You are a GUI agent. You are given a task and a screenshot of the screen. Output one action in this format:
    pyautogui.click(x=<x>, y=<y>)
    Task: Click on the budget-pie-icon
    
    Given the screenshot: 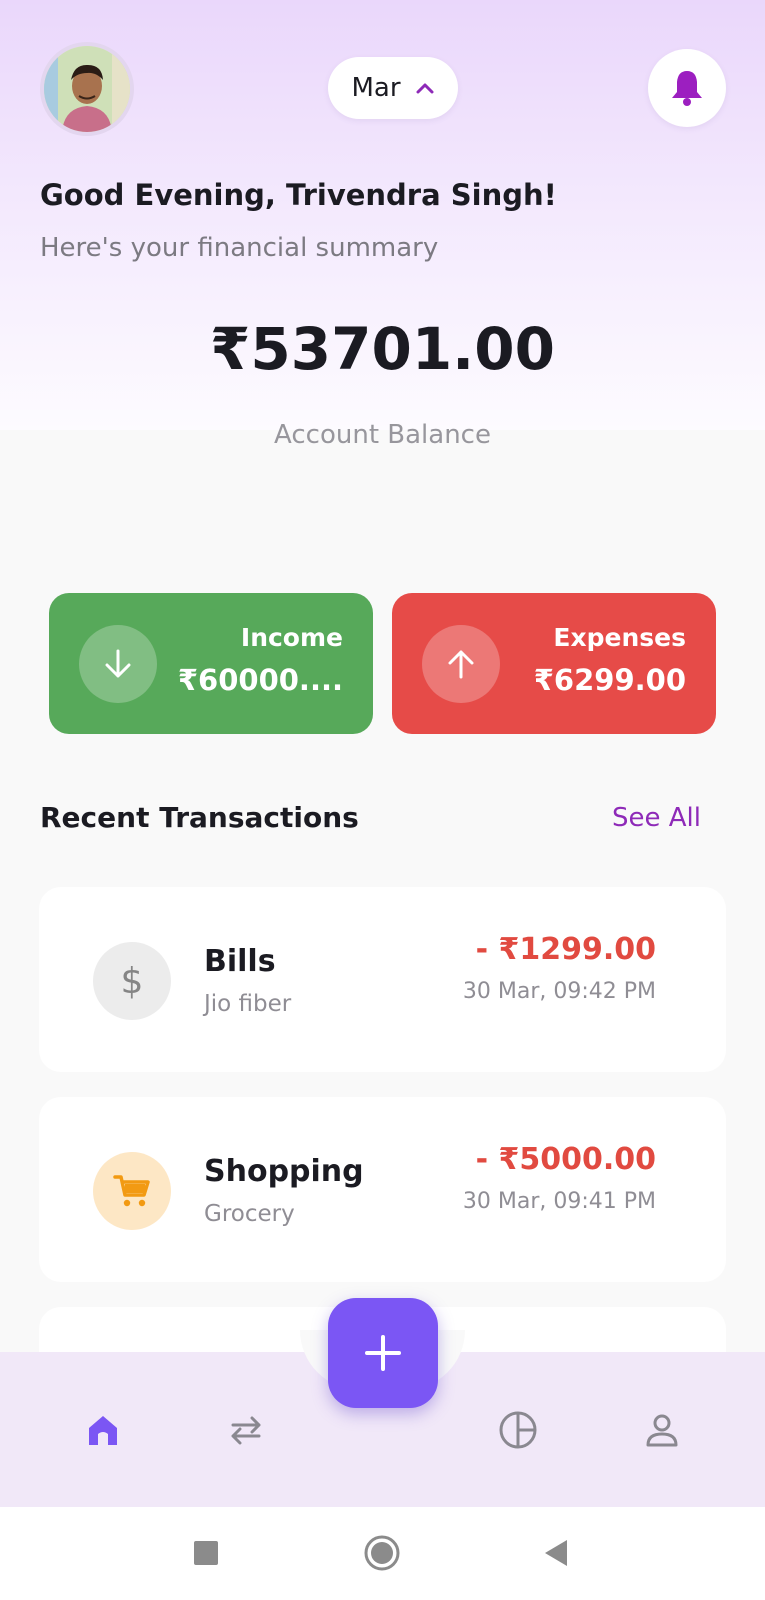 What is the action you would take?
    pyautogui.click(x=518, y=1430)
    